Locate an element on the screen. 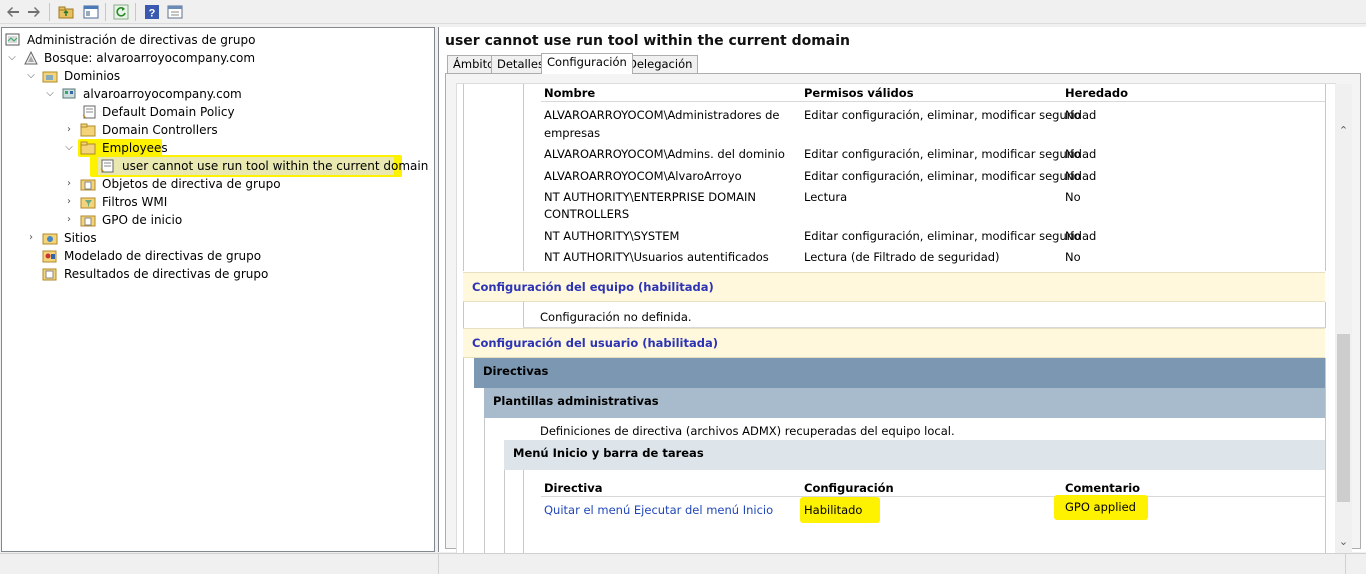 The height and width of the screenshot is (574, 1366). help-icon: ? is located at coordinates (152, 12).